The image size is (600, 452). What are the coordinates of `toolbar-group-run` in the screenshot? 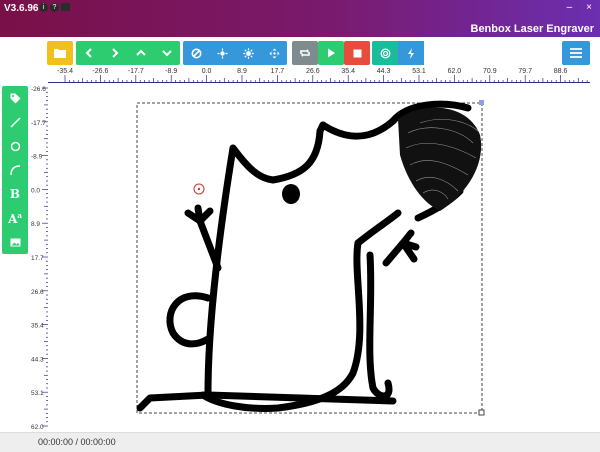 It's located at (331, 53).